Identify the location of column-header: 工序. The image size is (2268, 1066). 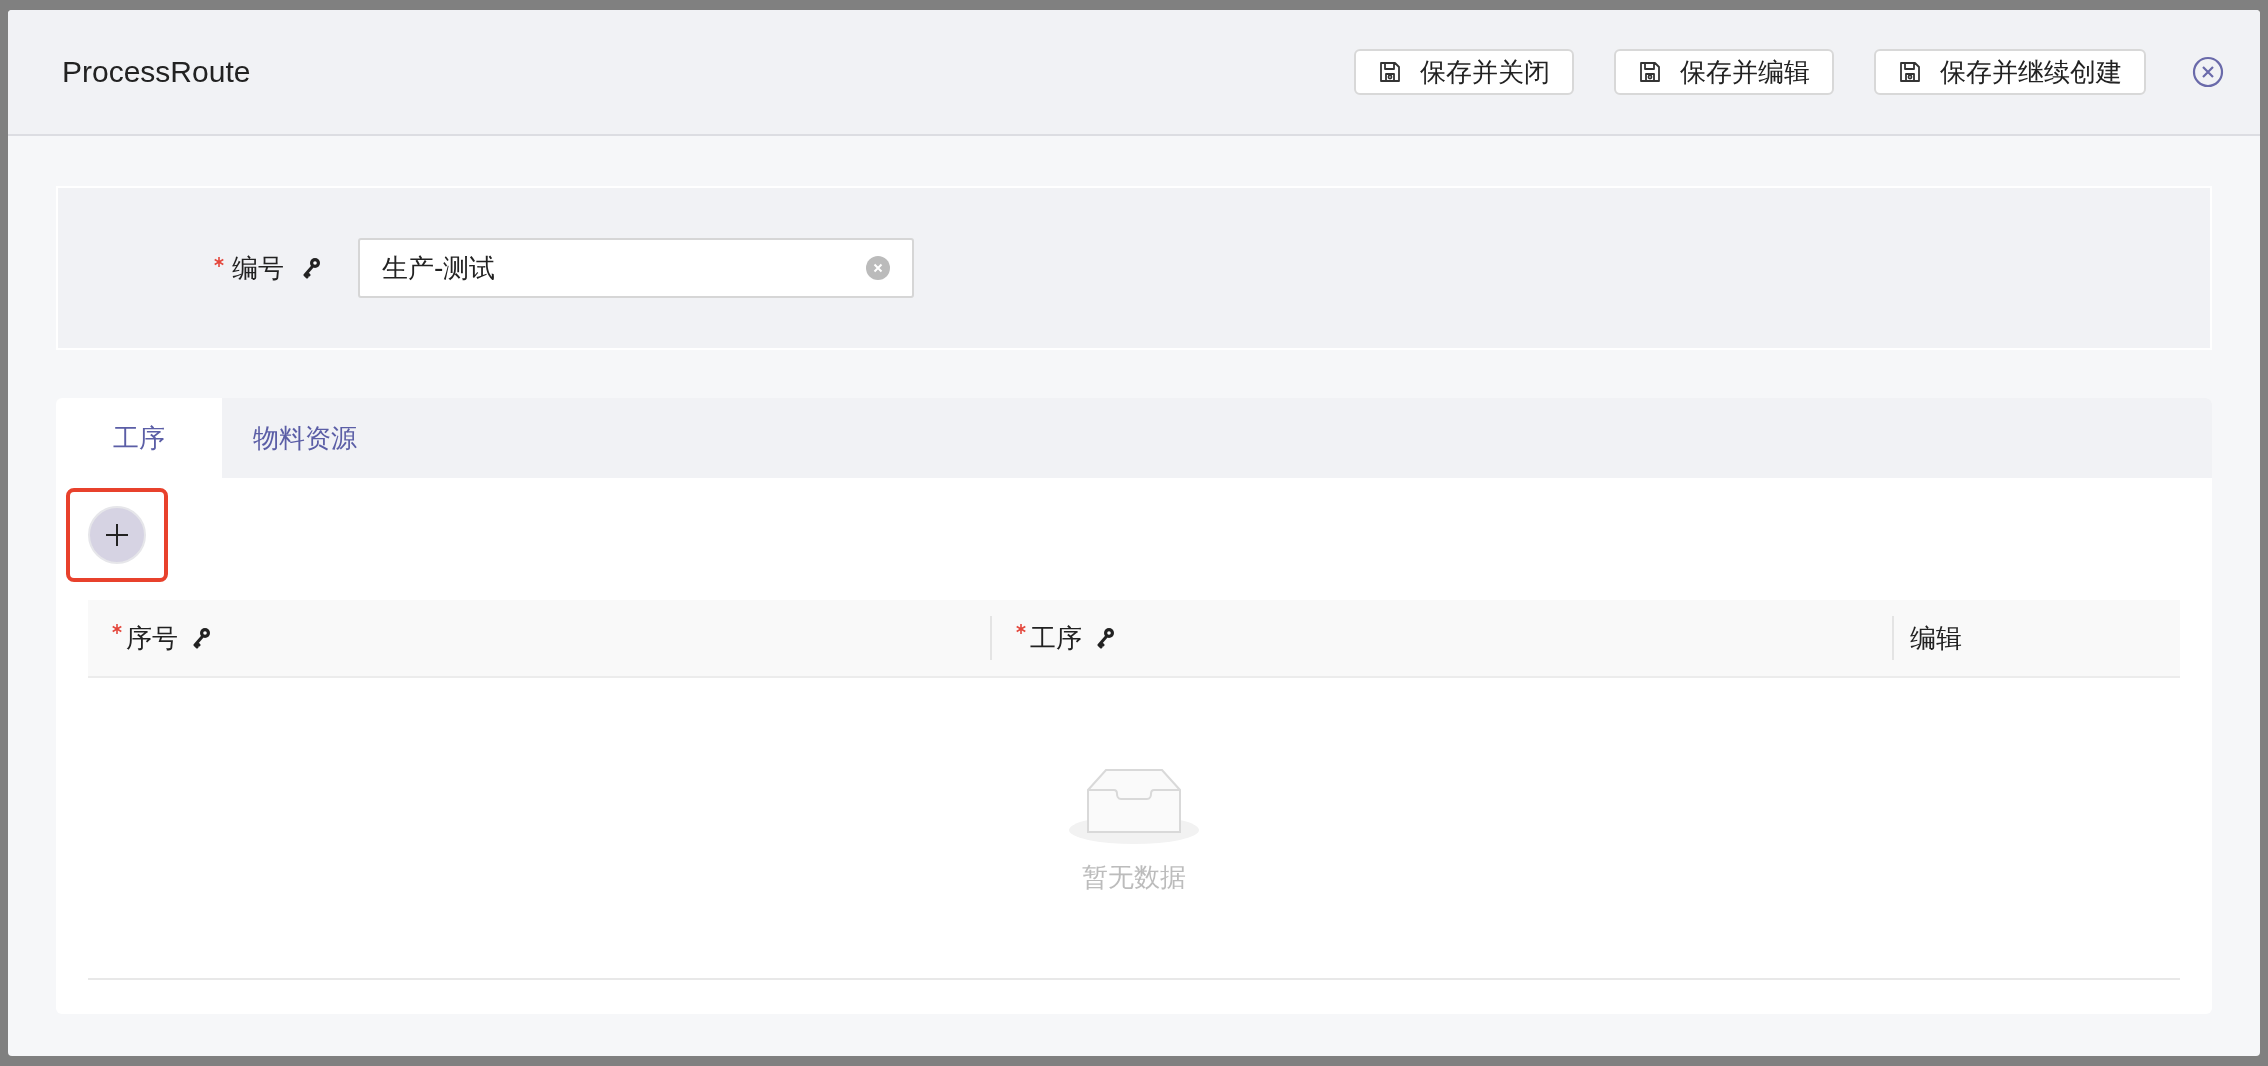
(1056, 638).